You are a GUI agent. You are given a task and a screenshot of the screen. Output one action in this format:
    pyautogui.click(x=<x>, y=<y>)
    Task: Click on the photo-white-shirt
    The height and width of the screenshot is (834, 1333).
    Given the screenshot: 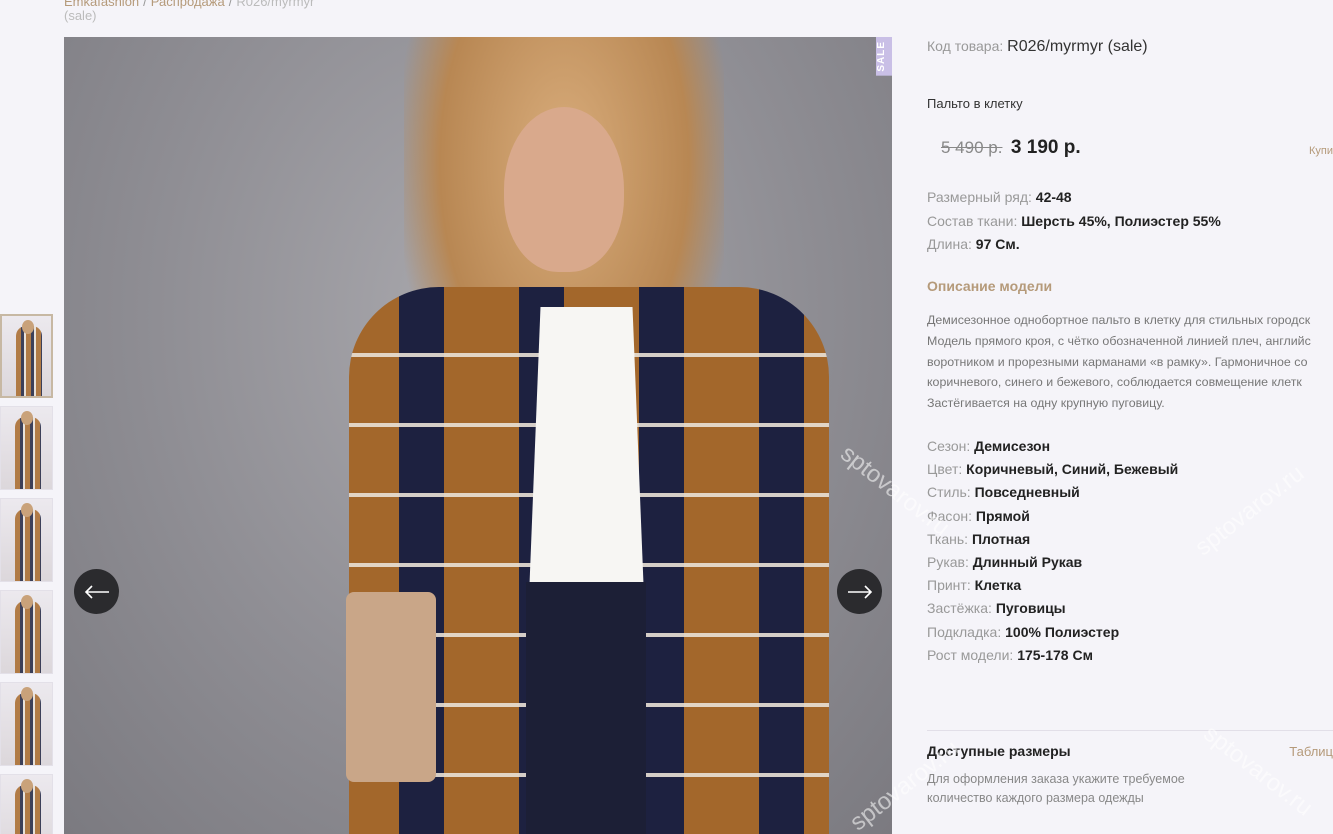 What is the action you would take?
    pyautogui.click(x=586, y=452)
    